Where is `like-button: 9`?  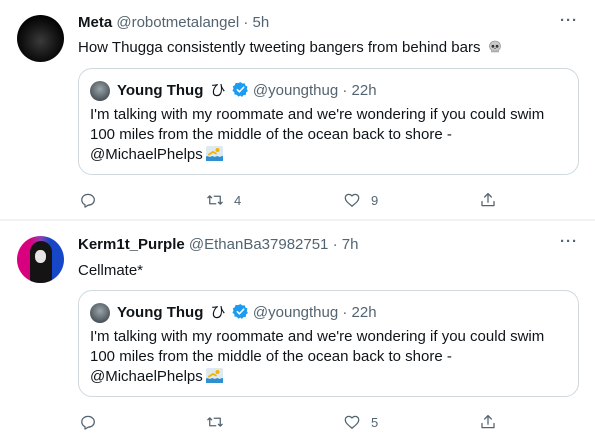
like-button: 9 is located at coordinates (360, 200).